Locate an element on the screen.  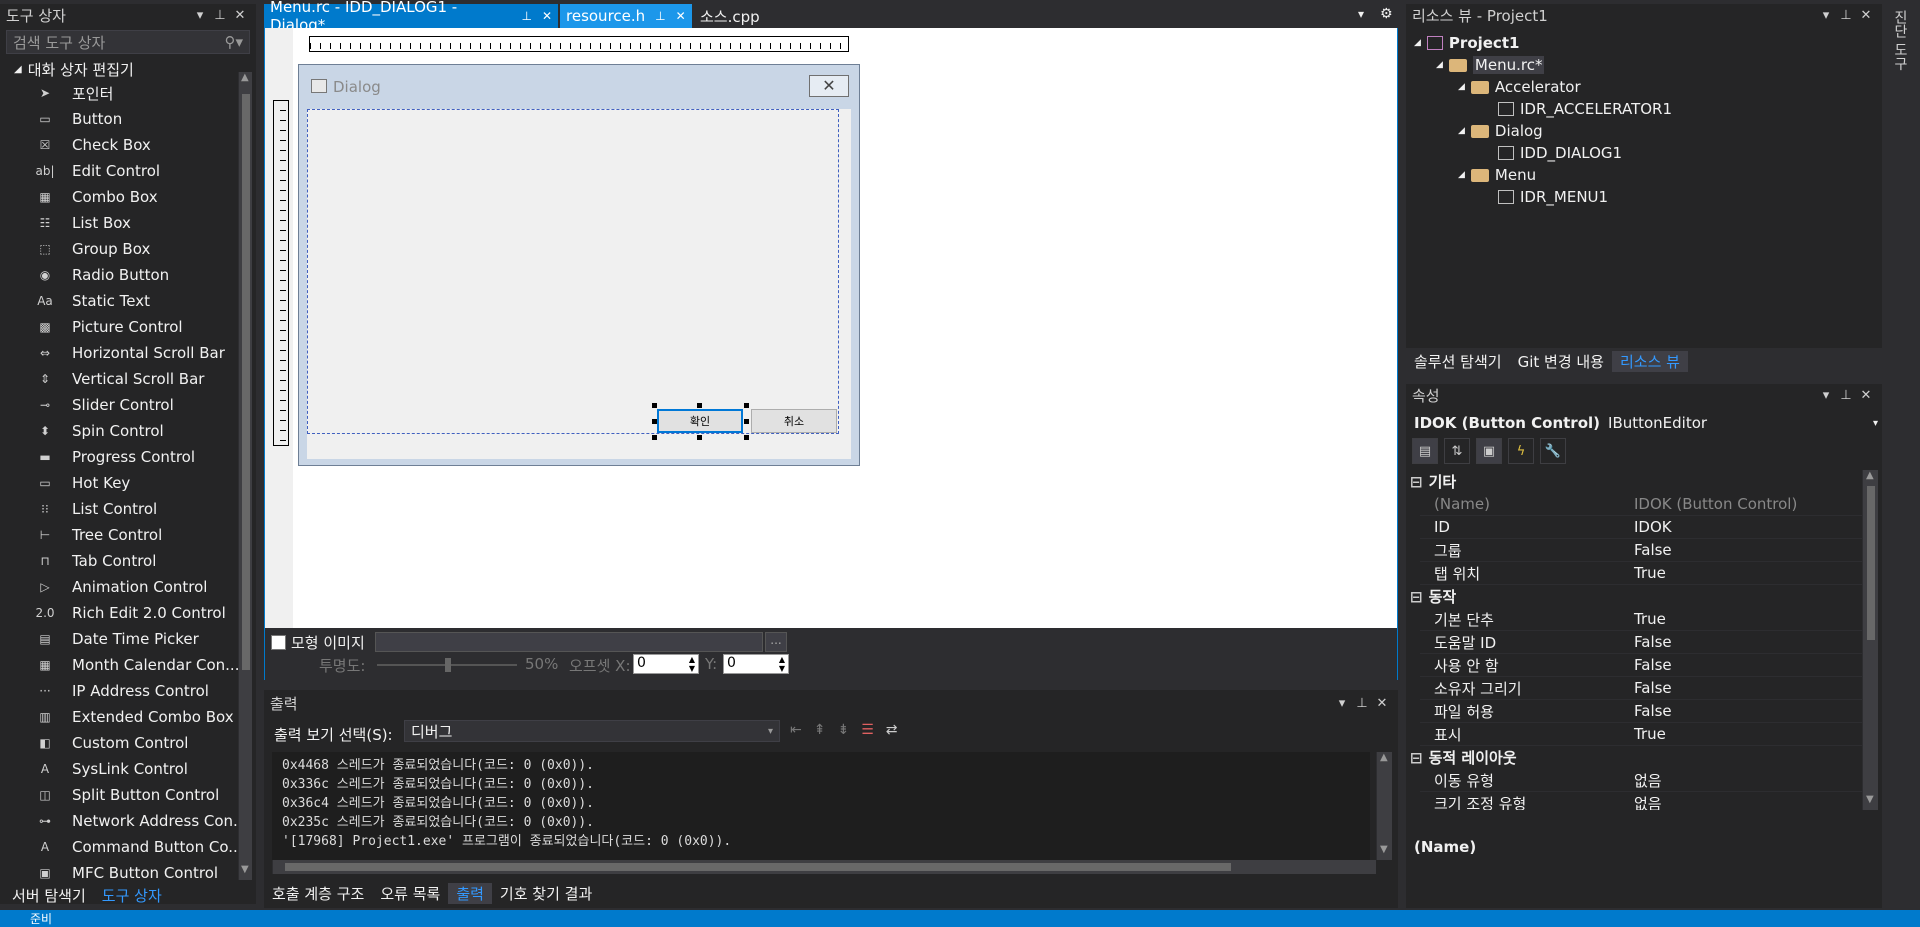
alphabetical-icon: ⇅ is located at coordinates (1457, 451).